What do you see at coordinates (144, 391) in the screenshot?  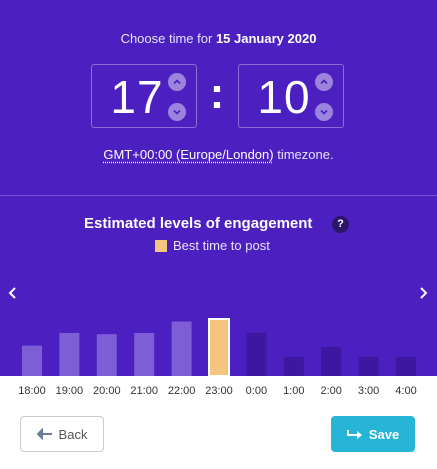 I see `x-tick-label: 21:00` at bounding box center [144, 391].